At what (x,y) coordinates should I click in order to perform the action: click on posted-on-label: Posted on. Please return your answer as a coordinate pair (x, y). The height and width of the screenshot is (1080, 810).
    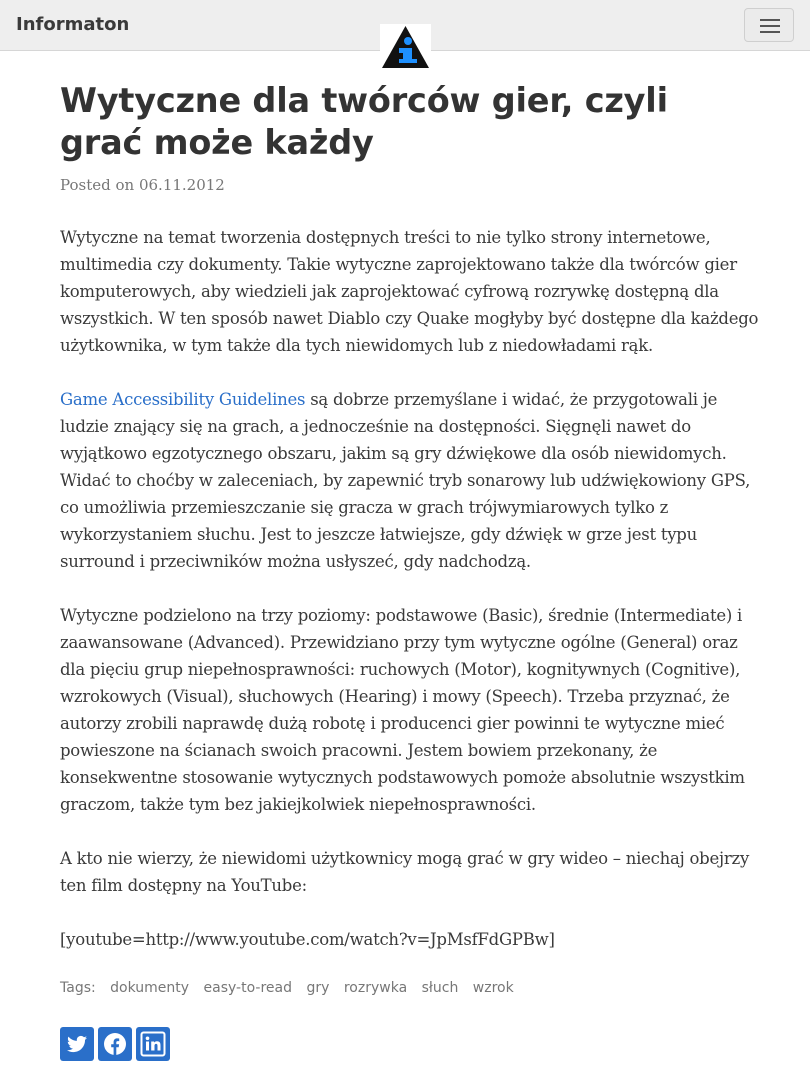
    Looking at the image, I should click on (97, 185).